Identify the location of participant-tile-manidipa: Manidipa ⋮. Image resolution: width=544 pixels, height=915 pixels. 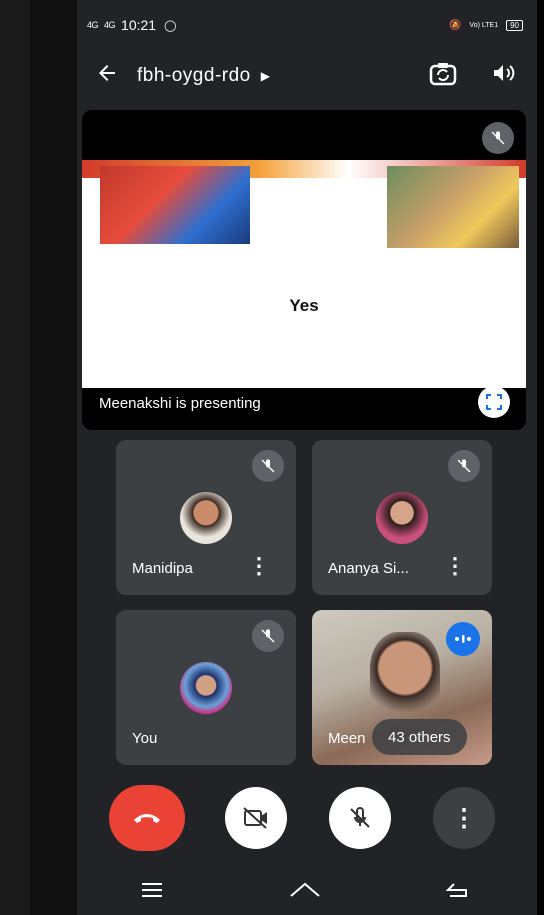
(206, 517).